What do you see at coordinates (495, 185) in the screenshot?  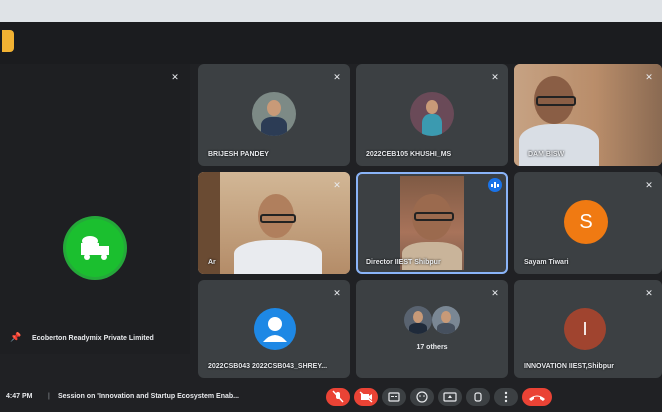 I see `speaking-indicator-icon` at bounding box center [495, 185].